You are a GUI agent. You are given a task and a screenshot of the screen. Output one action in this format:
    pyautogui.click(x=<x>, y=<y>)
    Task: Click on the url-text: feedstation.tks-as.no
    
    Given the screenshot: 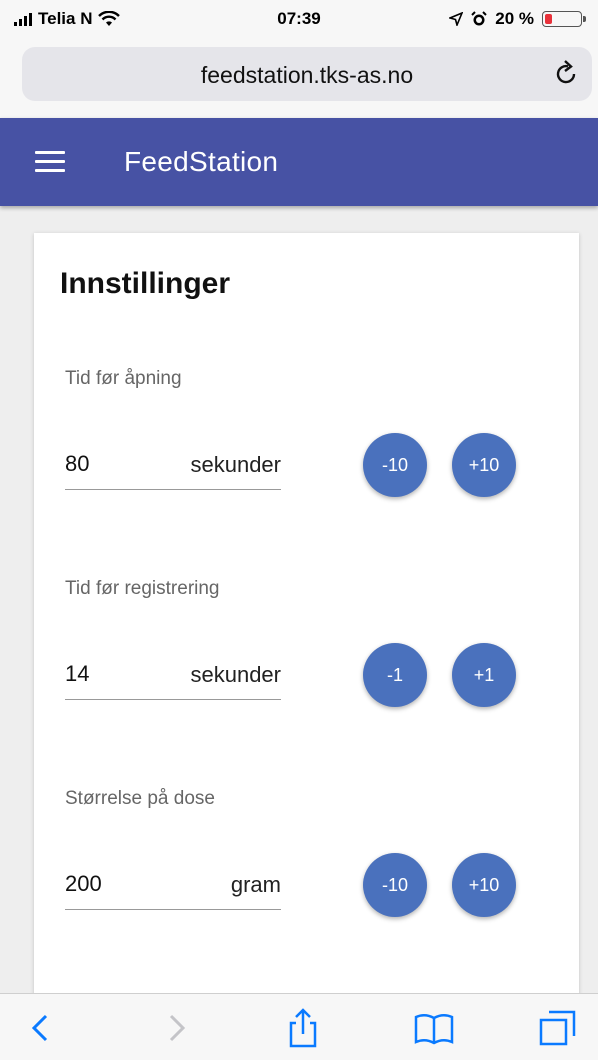 What is the action you would take?
    pyautogui.click(x=307, y=75)
    